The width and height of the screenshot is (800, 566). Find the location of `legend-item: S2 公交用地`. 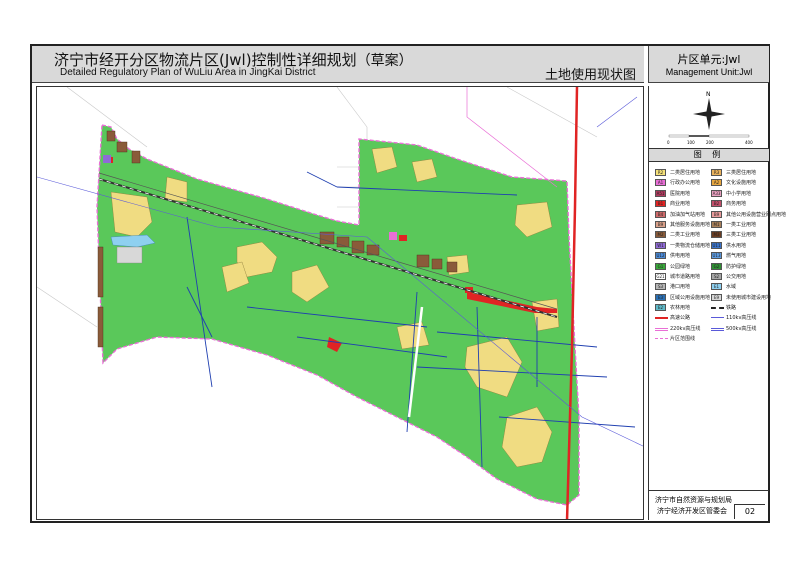

legend-item: S2 公交用地 is located at coordinates (739, 277).